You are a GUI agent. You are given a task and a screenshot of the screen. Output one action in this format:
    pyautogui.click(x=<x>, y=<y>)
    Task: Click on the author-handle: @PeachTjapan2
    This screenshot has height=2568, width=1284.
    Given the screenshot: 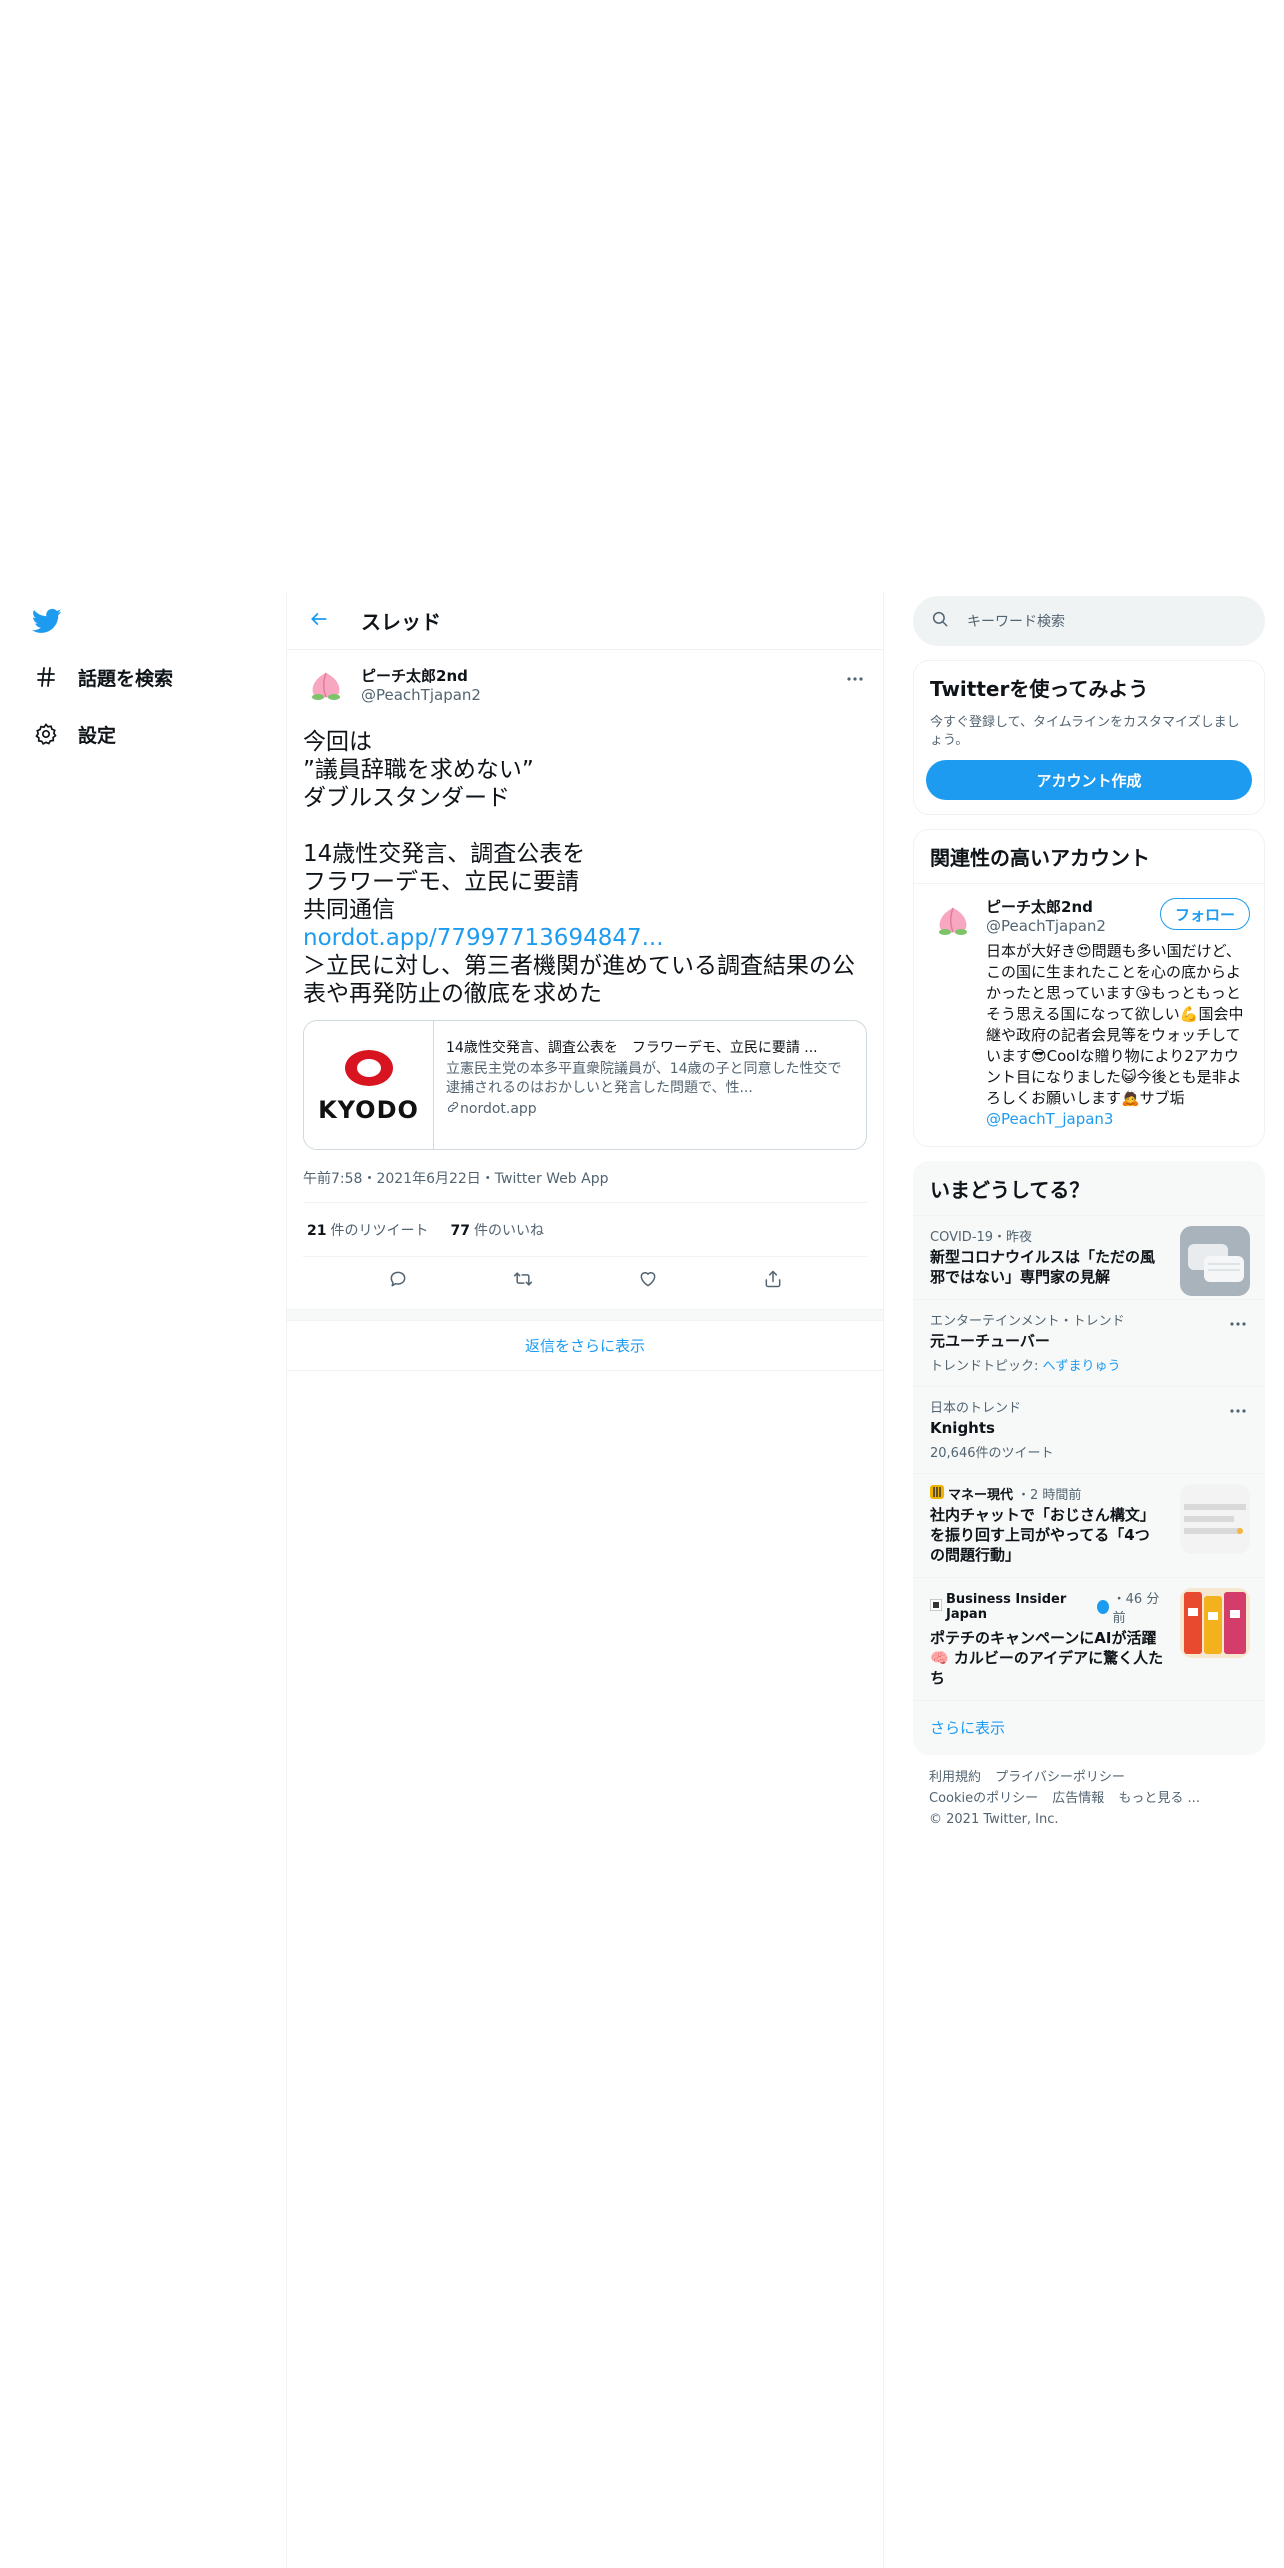 What is the action you would take?
    pyautogui.click(x=421, y=696)
    